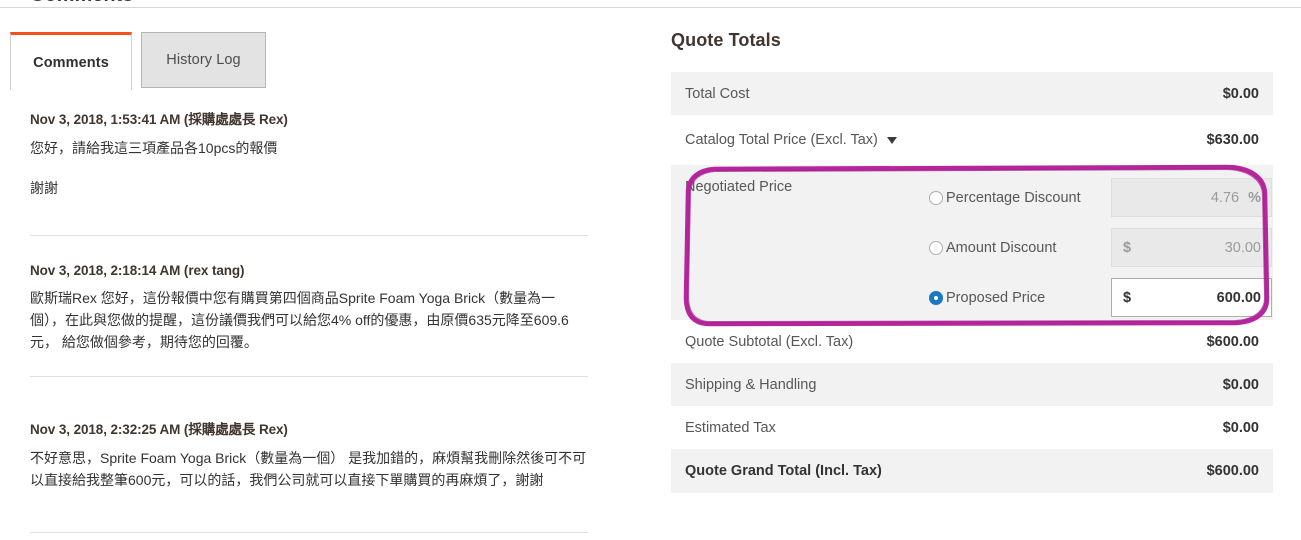  I want to click on percentage-discount-input: 4.76 %, so click(1191, 197).